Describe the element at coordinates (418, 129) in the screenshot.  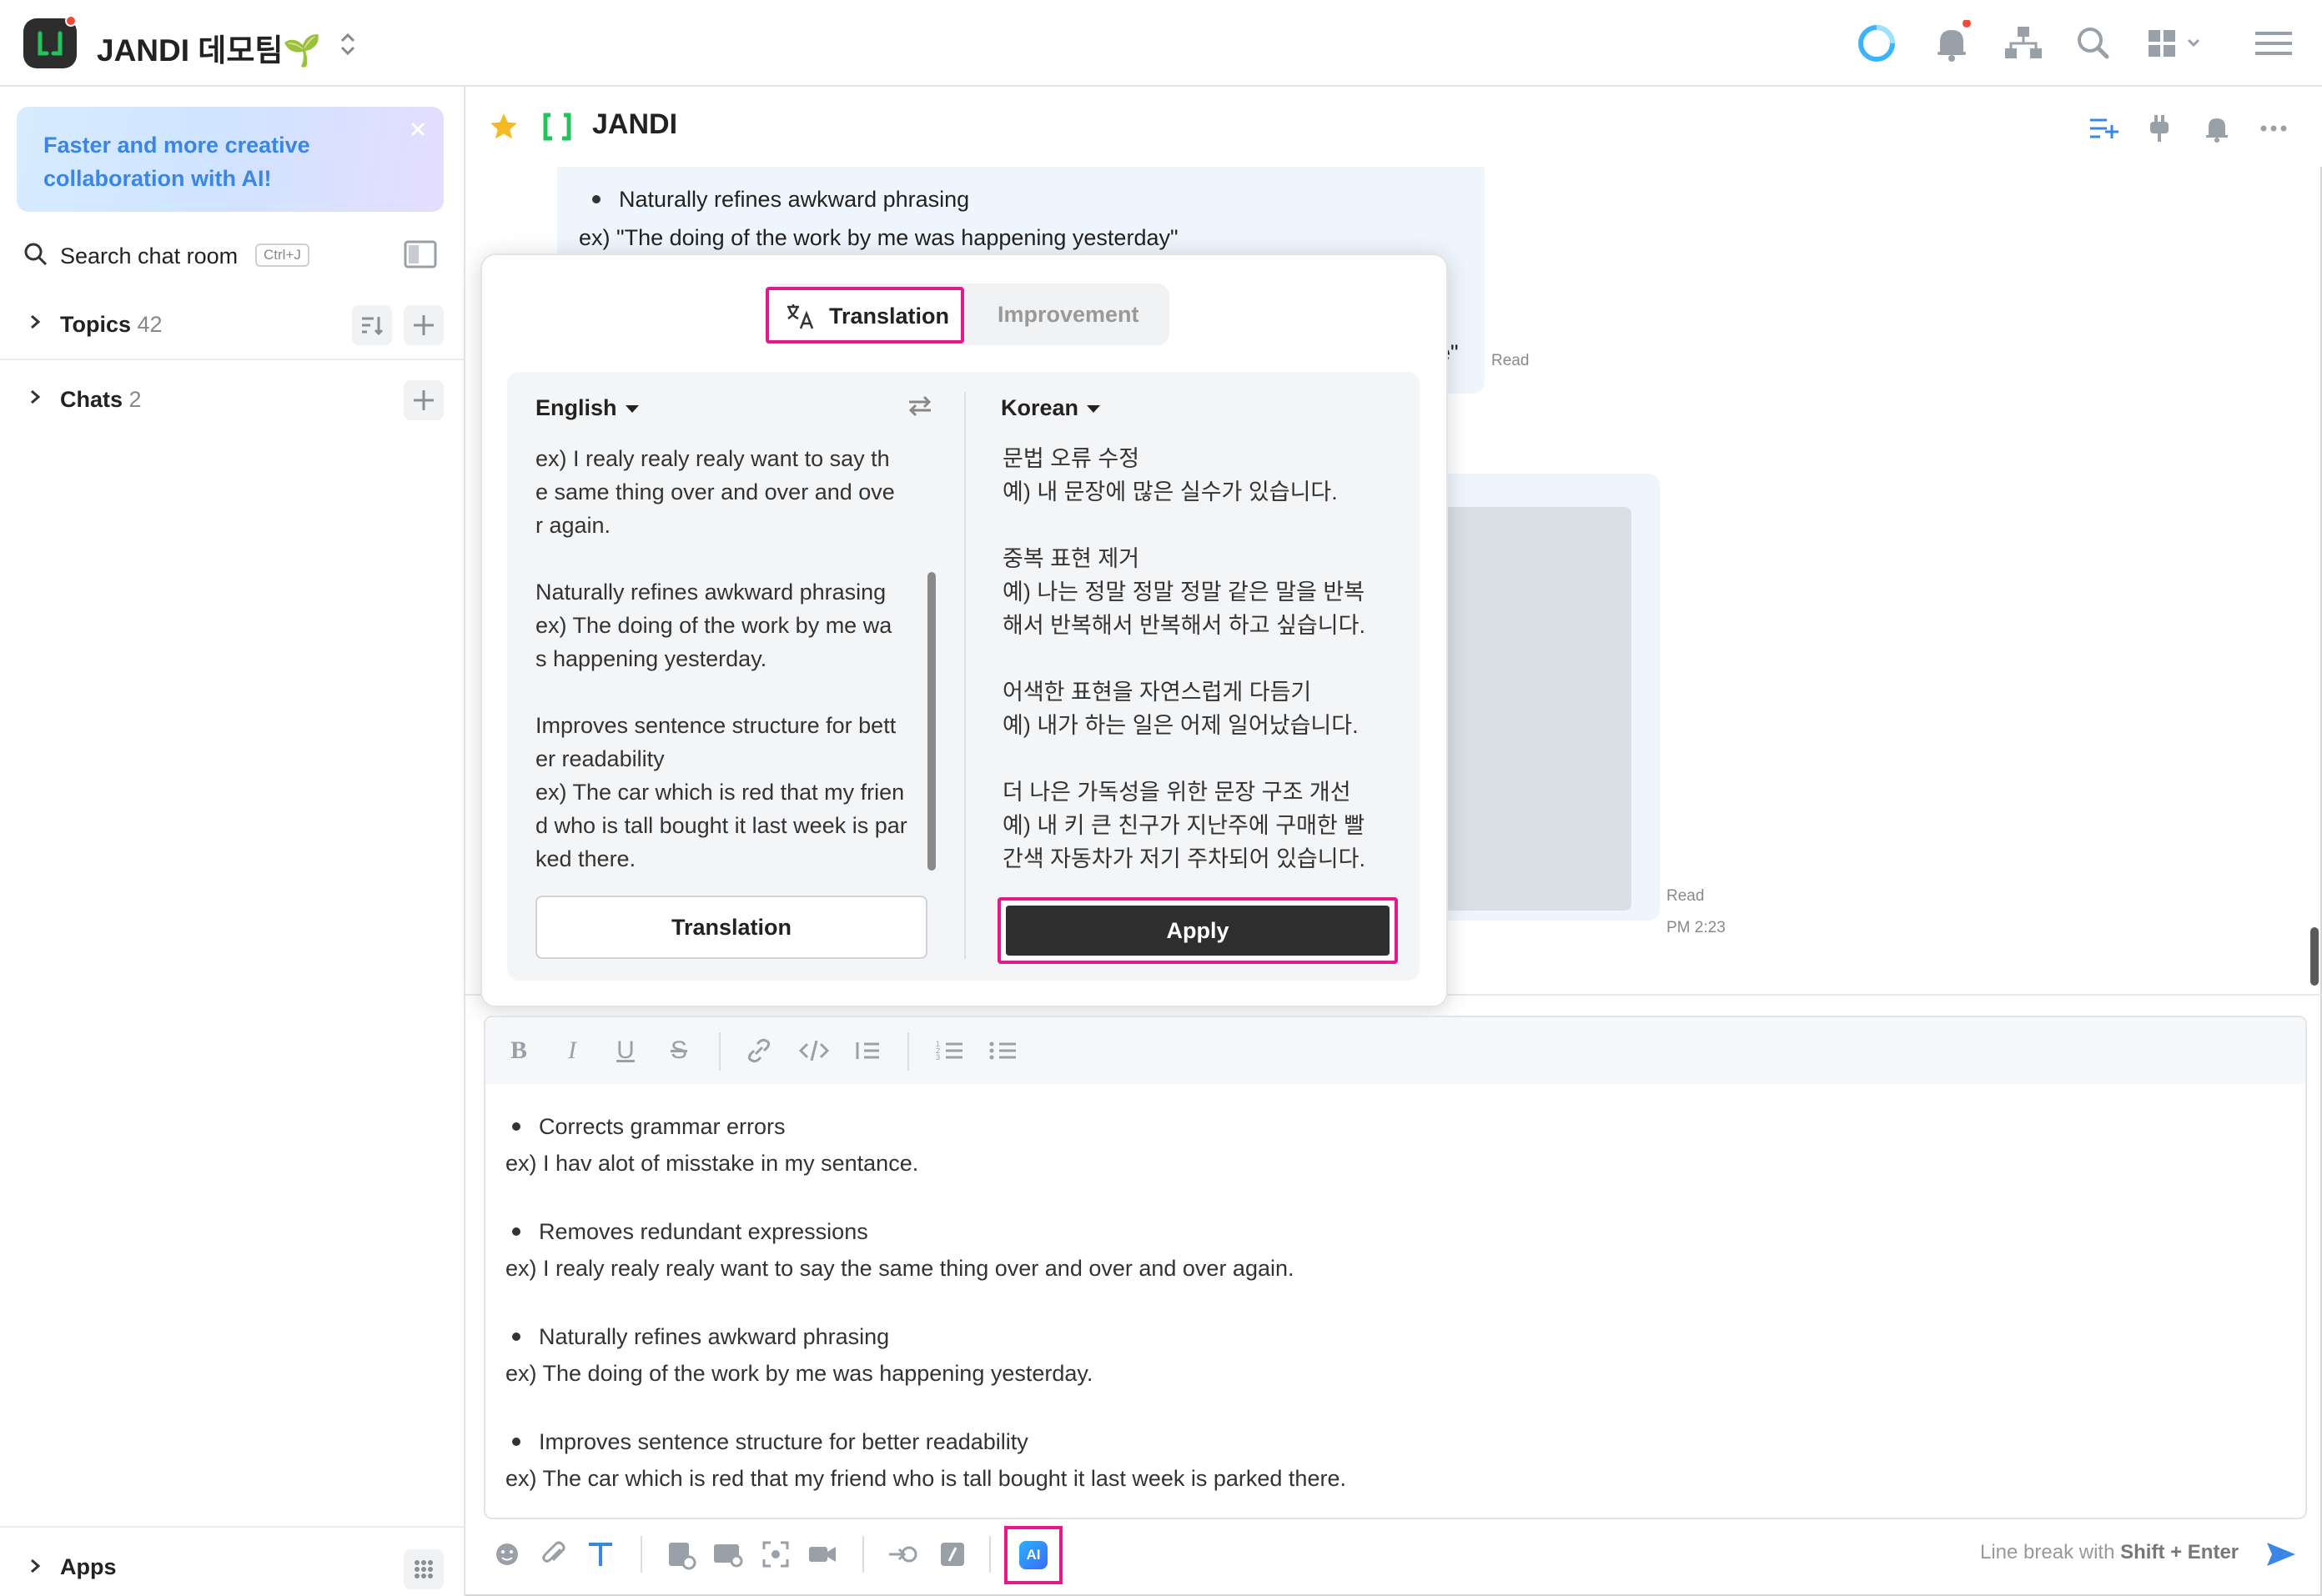
I see `close-icon` at that location.